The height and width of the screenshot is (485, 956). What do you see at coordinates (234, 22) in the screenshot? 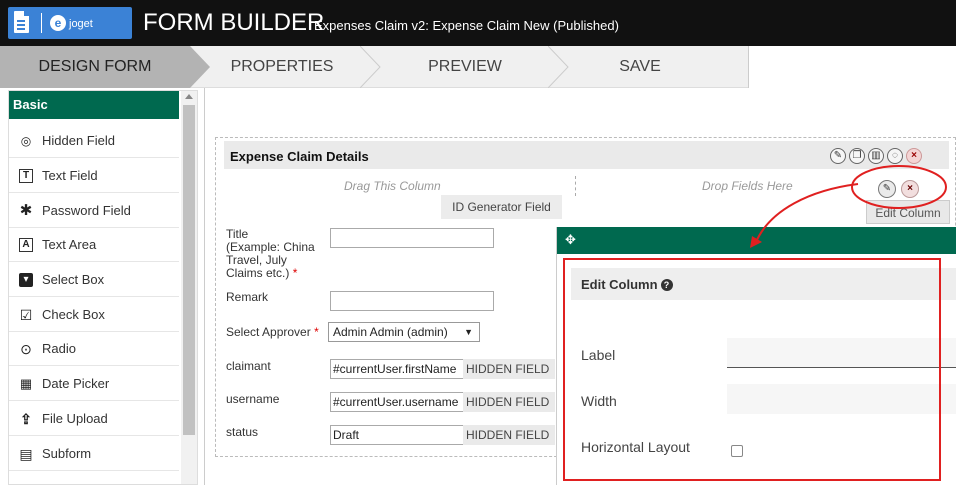
I see `app-title: FORM BUILDER` at bounding box center [234, 22].